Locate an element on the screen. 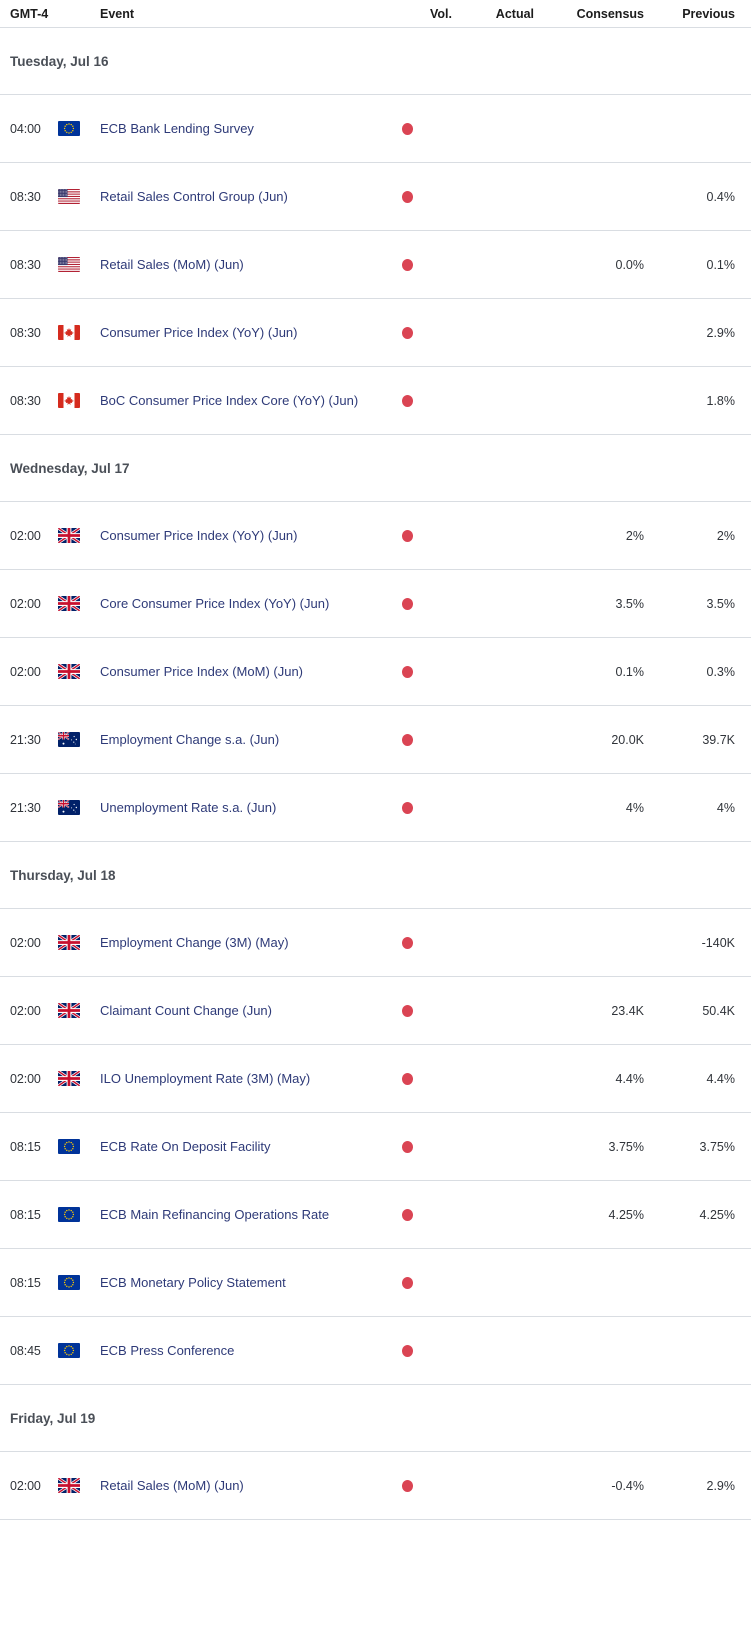  event-consensus-value: 23.4K is located at coordinates (627, 1010).